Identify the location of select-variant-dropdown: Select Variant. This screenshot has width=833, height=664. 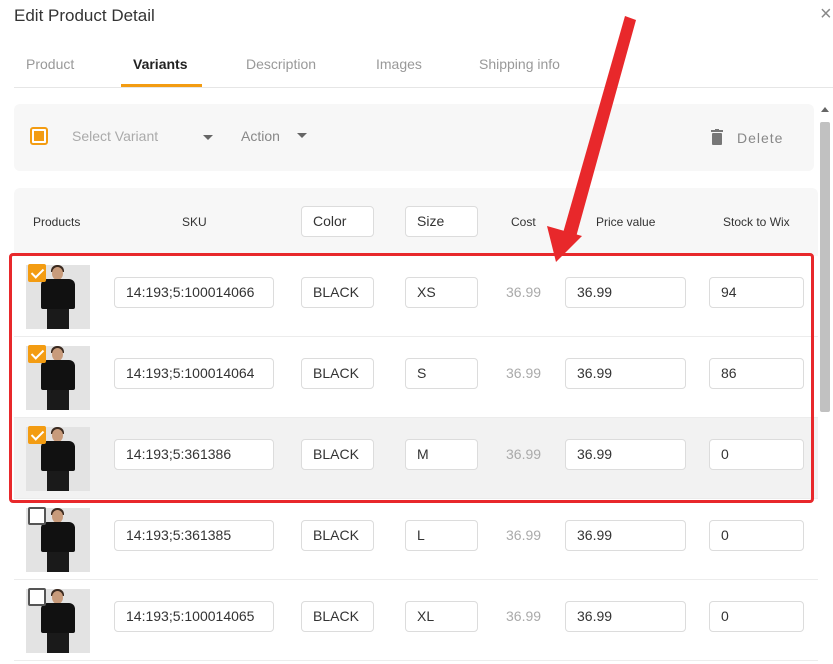
(115, 136).